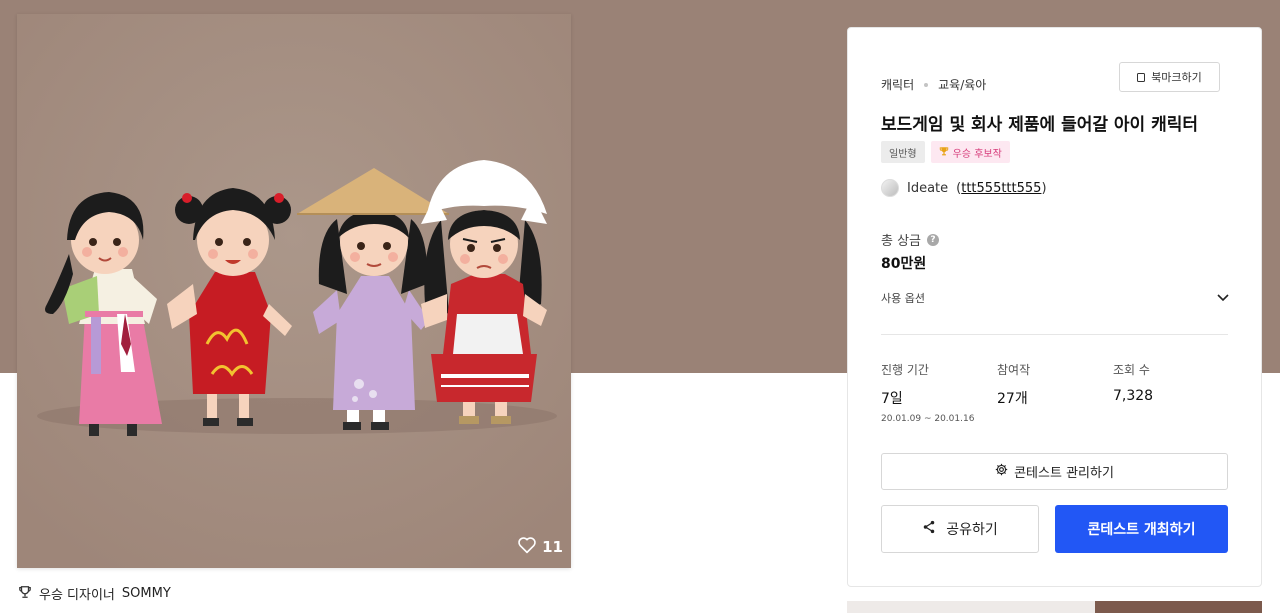 The height and width of the screenshot is (613, 1280). What do you see at coordinates (901, 241) in the screenshot?
I see `prize-label-text: 총 상금` at bounding box center [901, 241].